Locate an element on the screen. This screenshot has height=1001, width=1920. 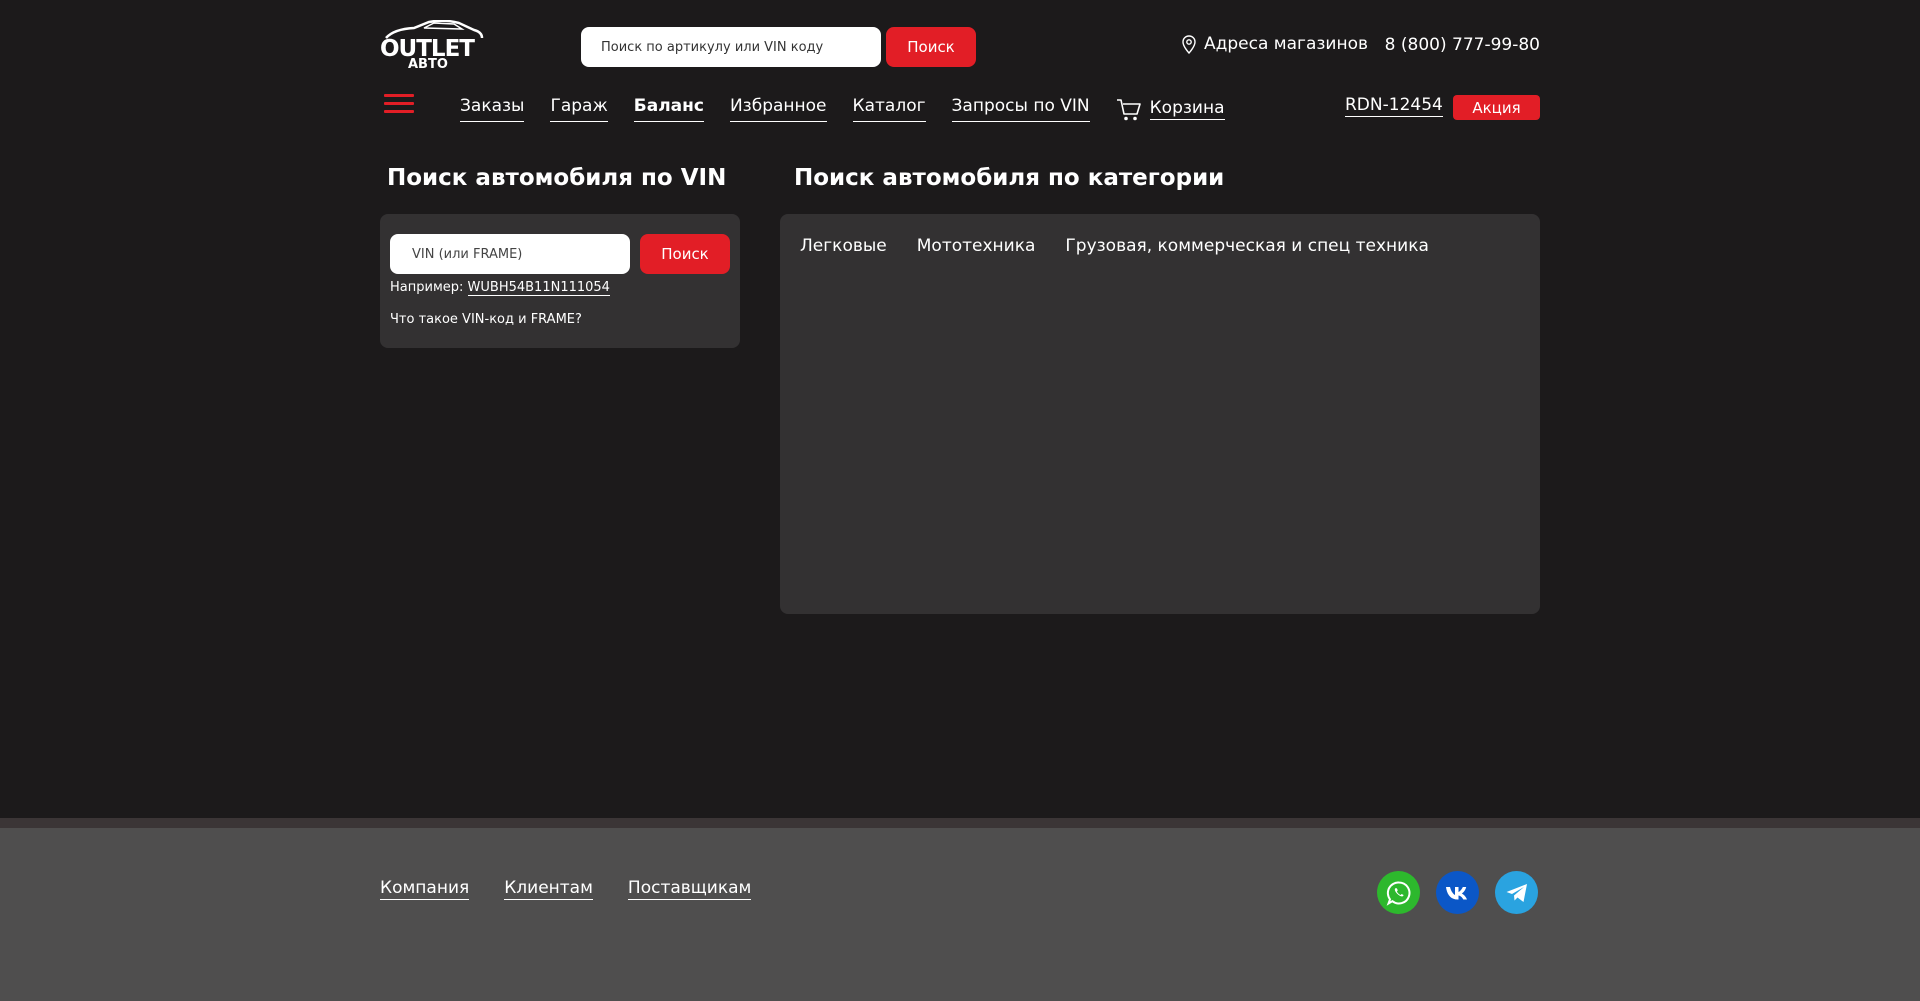
vin-input is located at coordinates (510, 254).